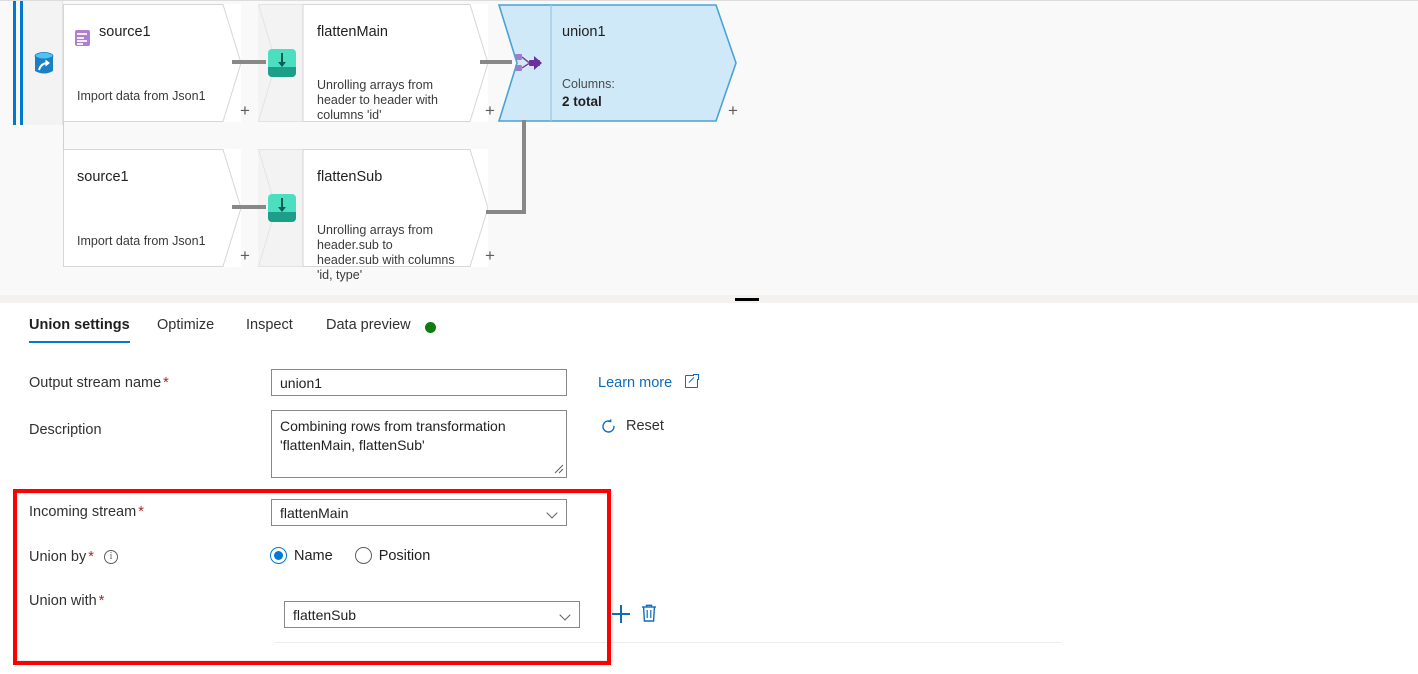 The image size is (1418, 674). What do you see at coordinates (419, 444) in the screenshot?
I see `description-textarea` at bounding box center [419, 444].